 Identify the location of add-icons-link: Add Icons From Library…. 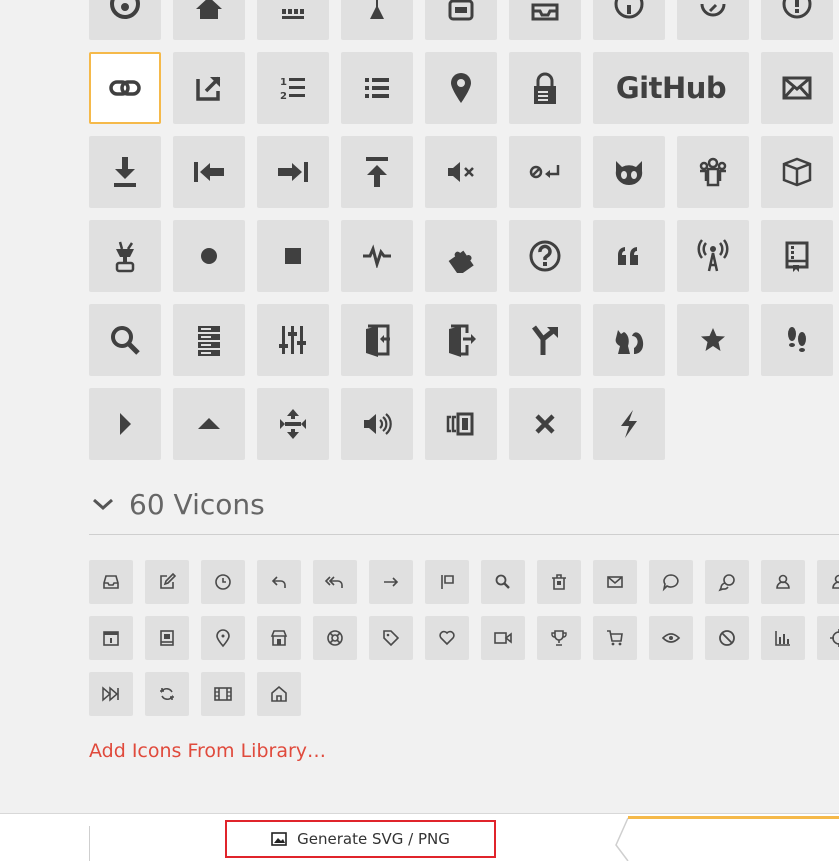
(207, 751).